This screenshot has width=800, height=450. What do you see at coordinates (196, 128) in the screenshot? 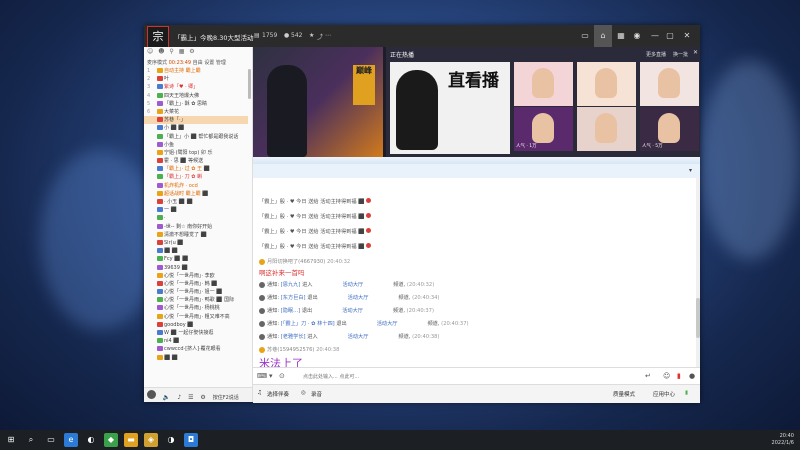
I see `user-list-item: 小 ⬛ ⬛` at bounding box center [196, 128].